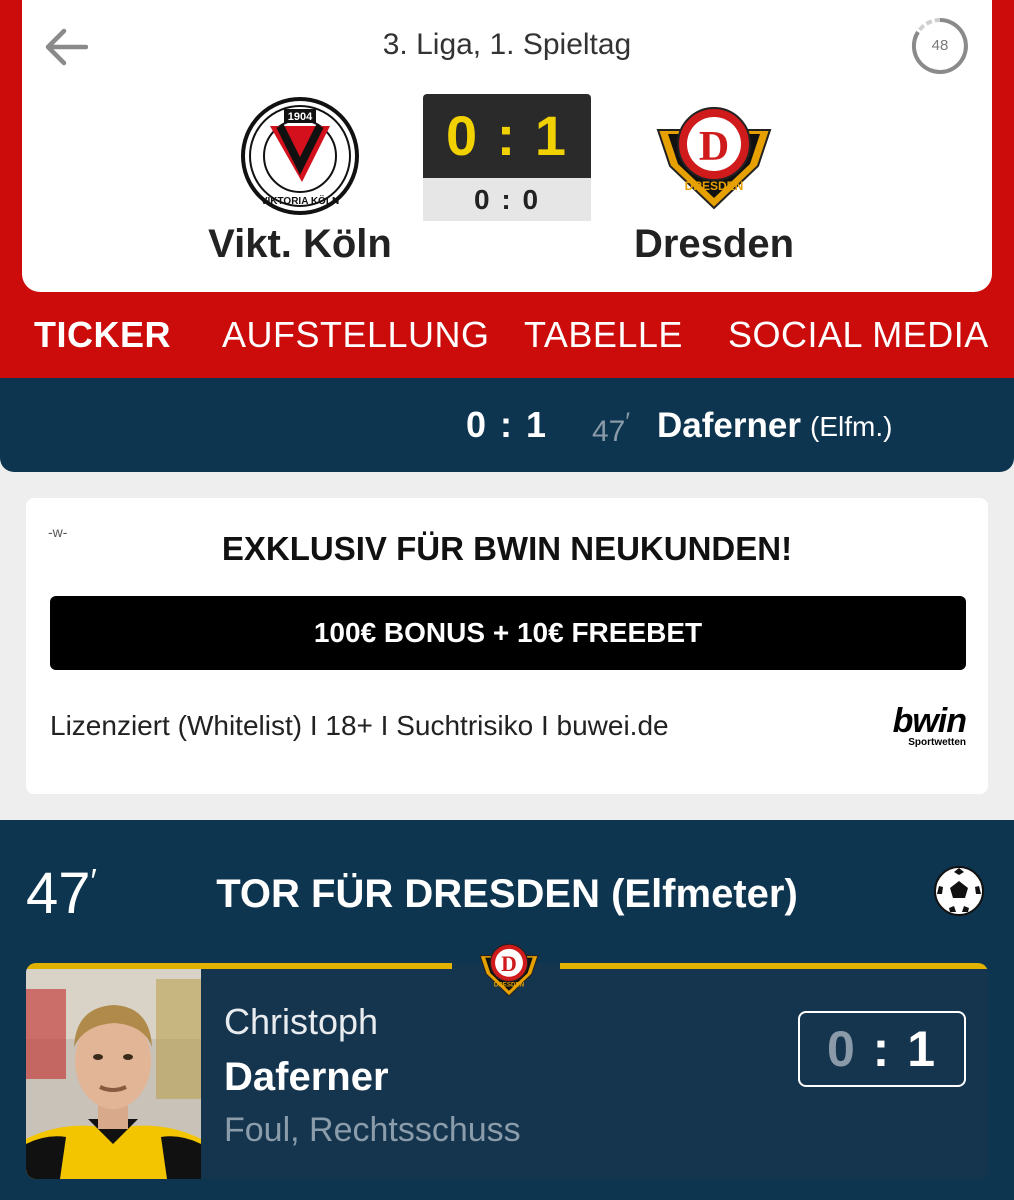 The image size is (1014, 1200). What do you see at coordinates (507, 336) in the screenshot?
I see `match-tabs: TICKER AUFSTELLUNG TABELLE SOCIAL MEDIA` at bounding box center [507, 336].